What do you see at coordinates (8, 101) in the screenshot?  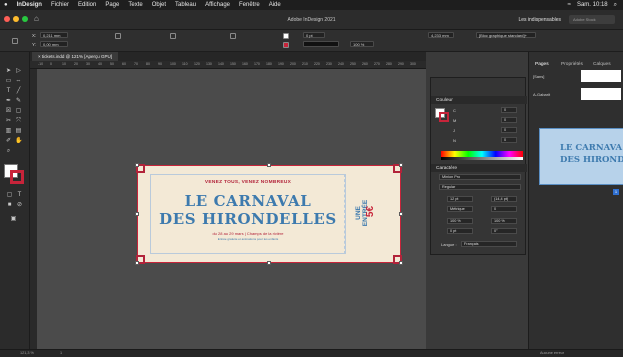 I see `pen-tool-icon: ✒` at bounding box center [8, 101].